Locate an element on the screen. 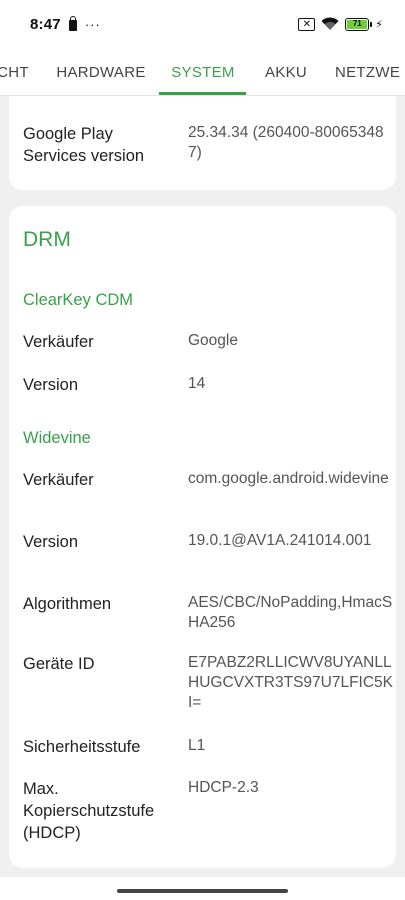 Image resolution: width=405 pixels, height=900 pixels. clearkey-version-row: Version 14 is located at coordinates (202, 386).